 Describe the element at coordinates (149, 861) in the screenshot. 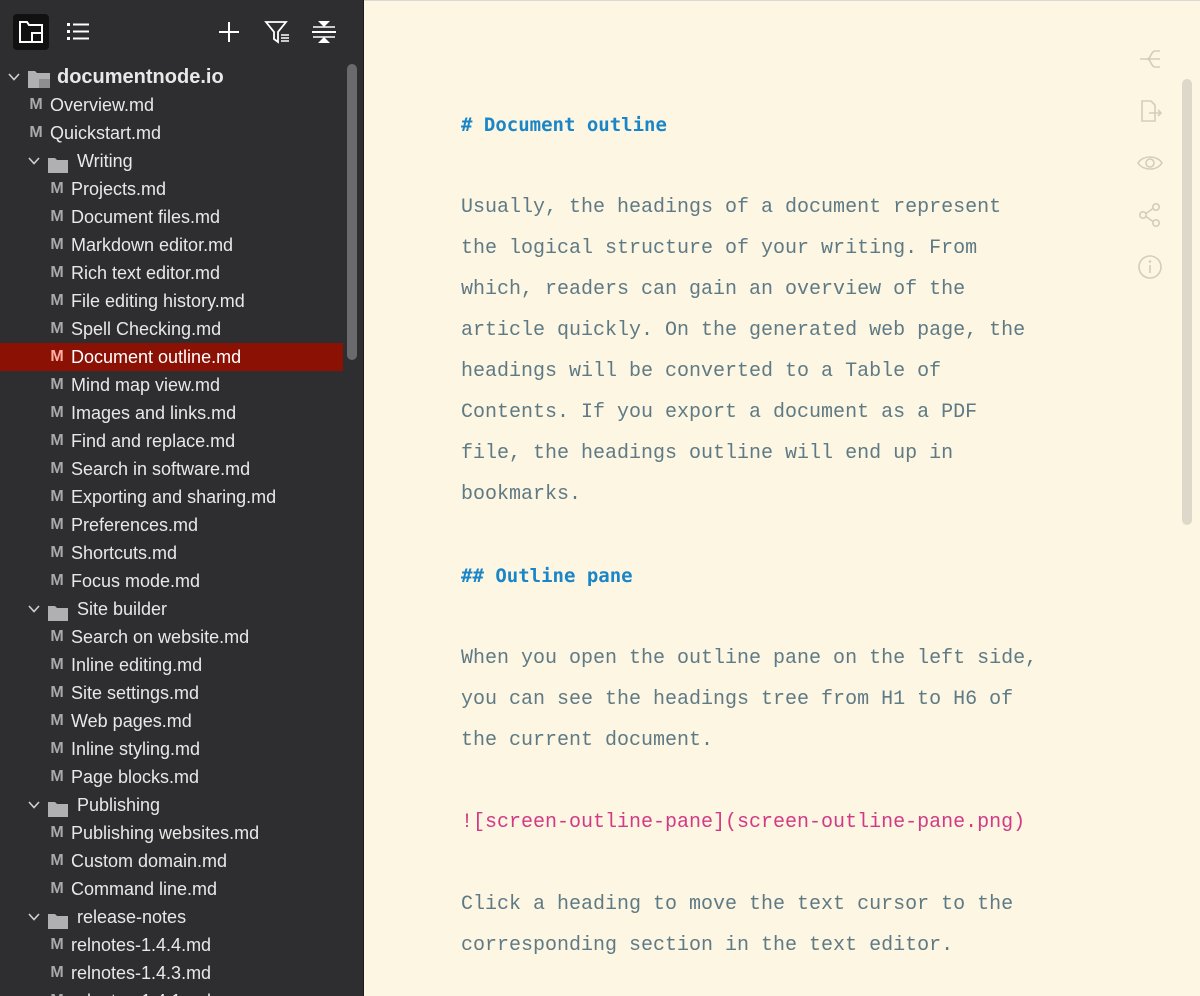

I see `tree-item-label: Custom domain.md` at that location.